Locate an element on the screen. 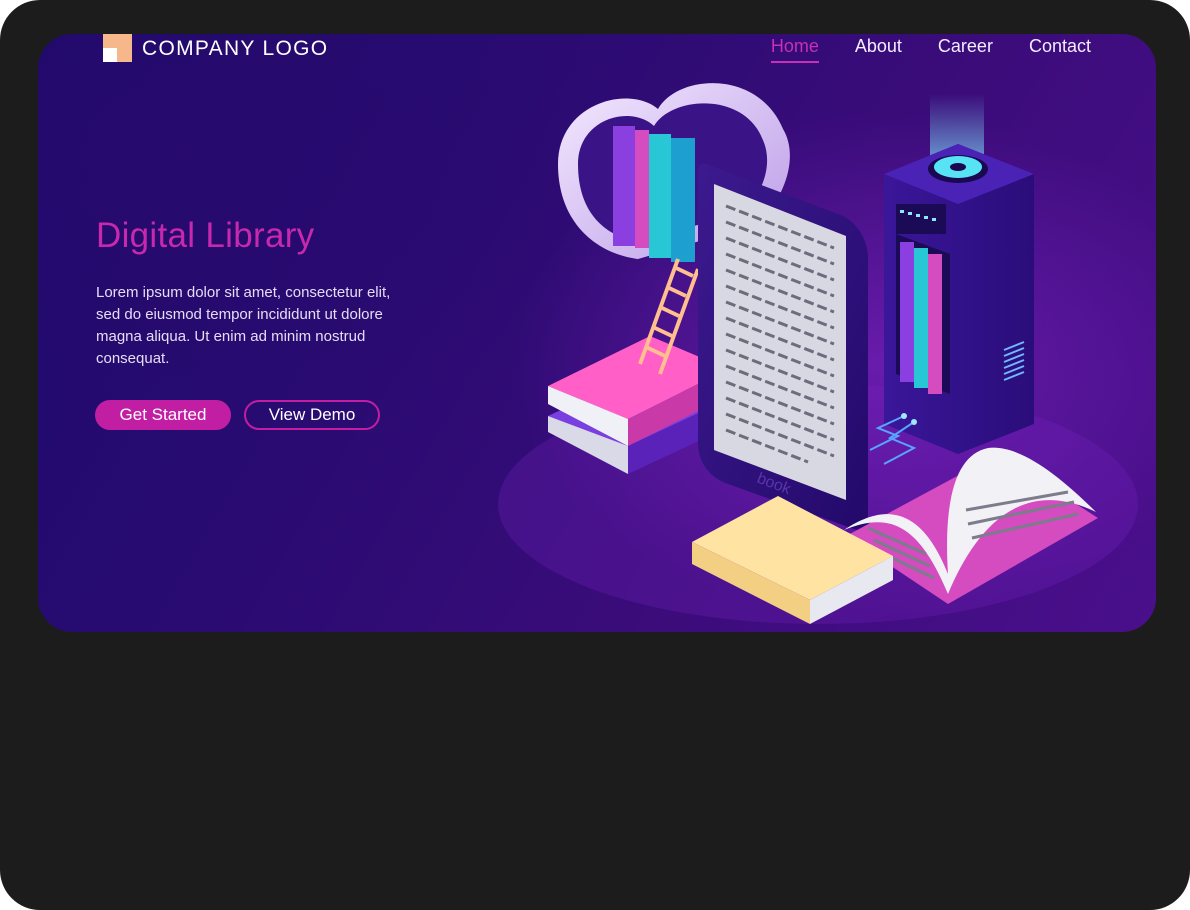 The image size is (1190, 910). hero-title: Digital Library is located at coordinates (205, 235).